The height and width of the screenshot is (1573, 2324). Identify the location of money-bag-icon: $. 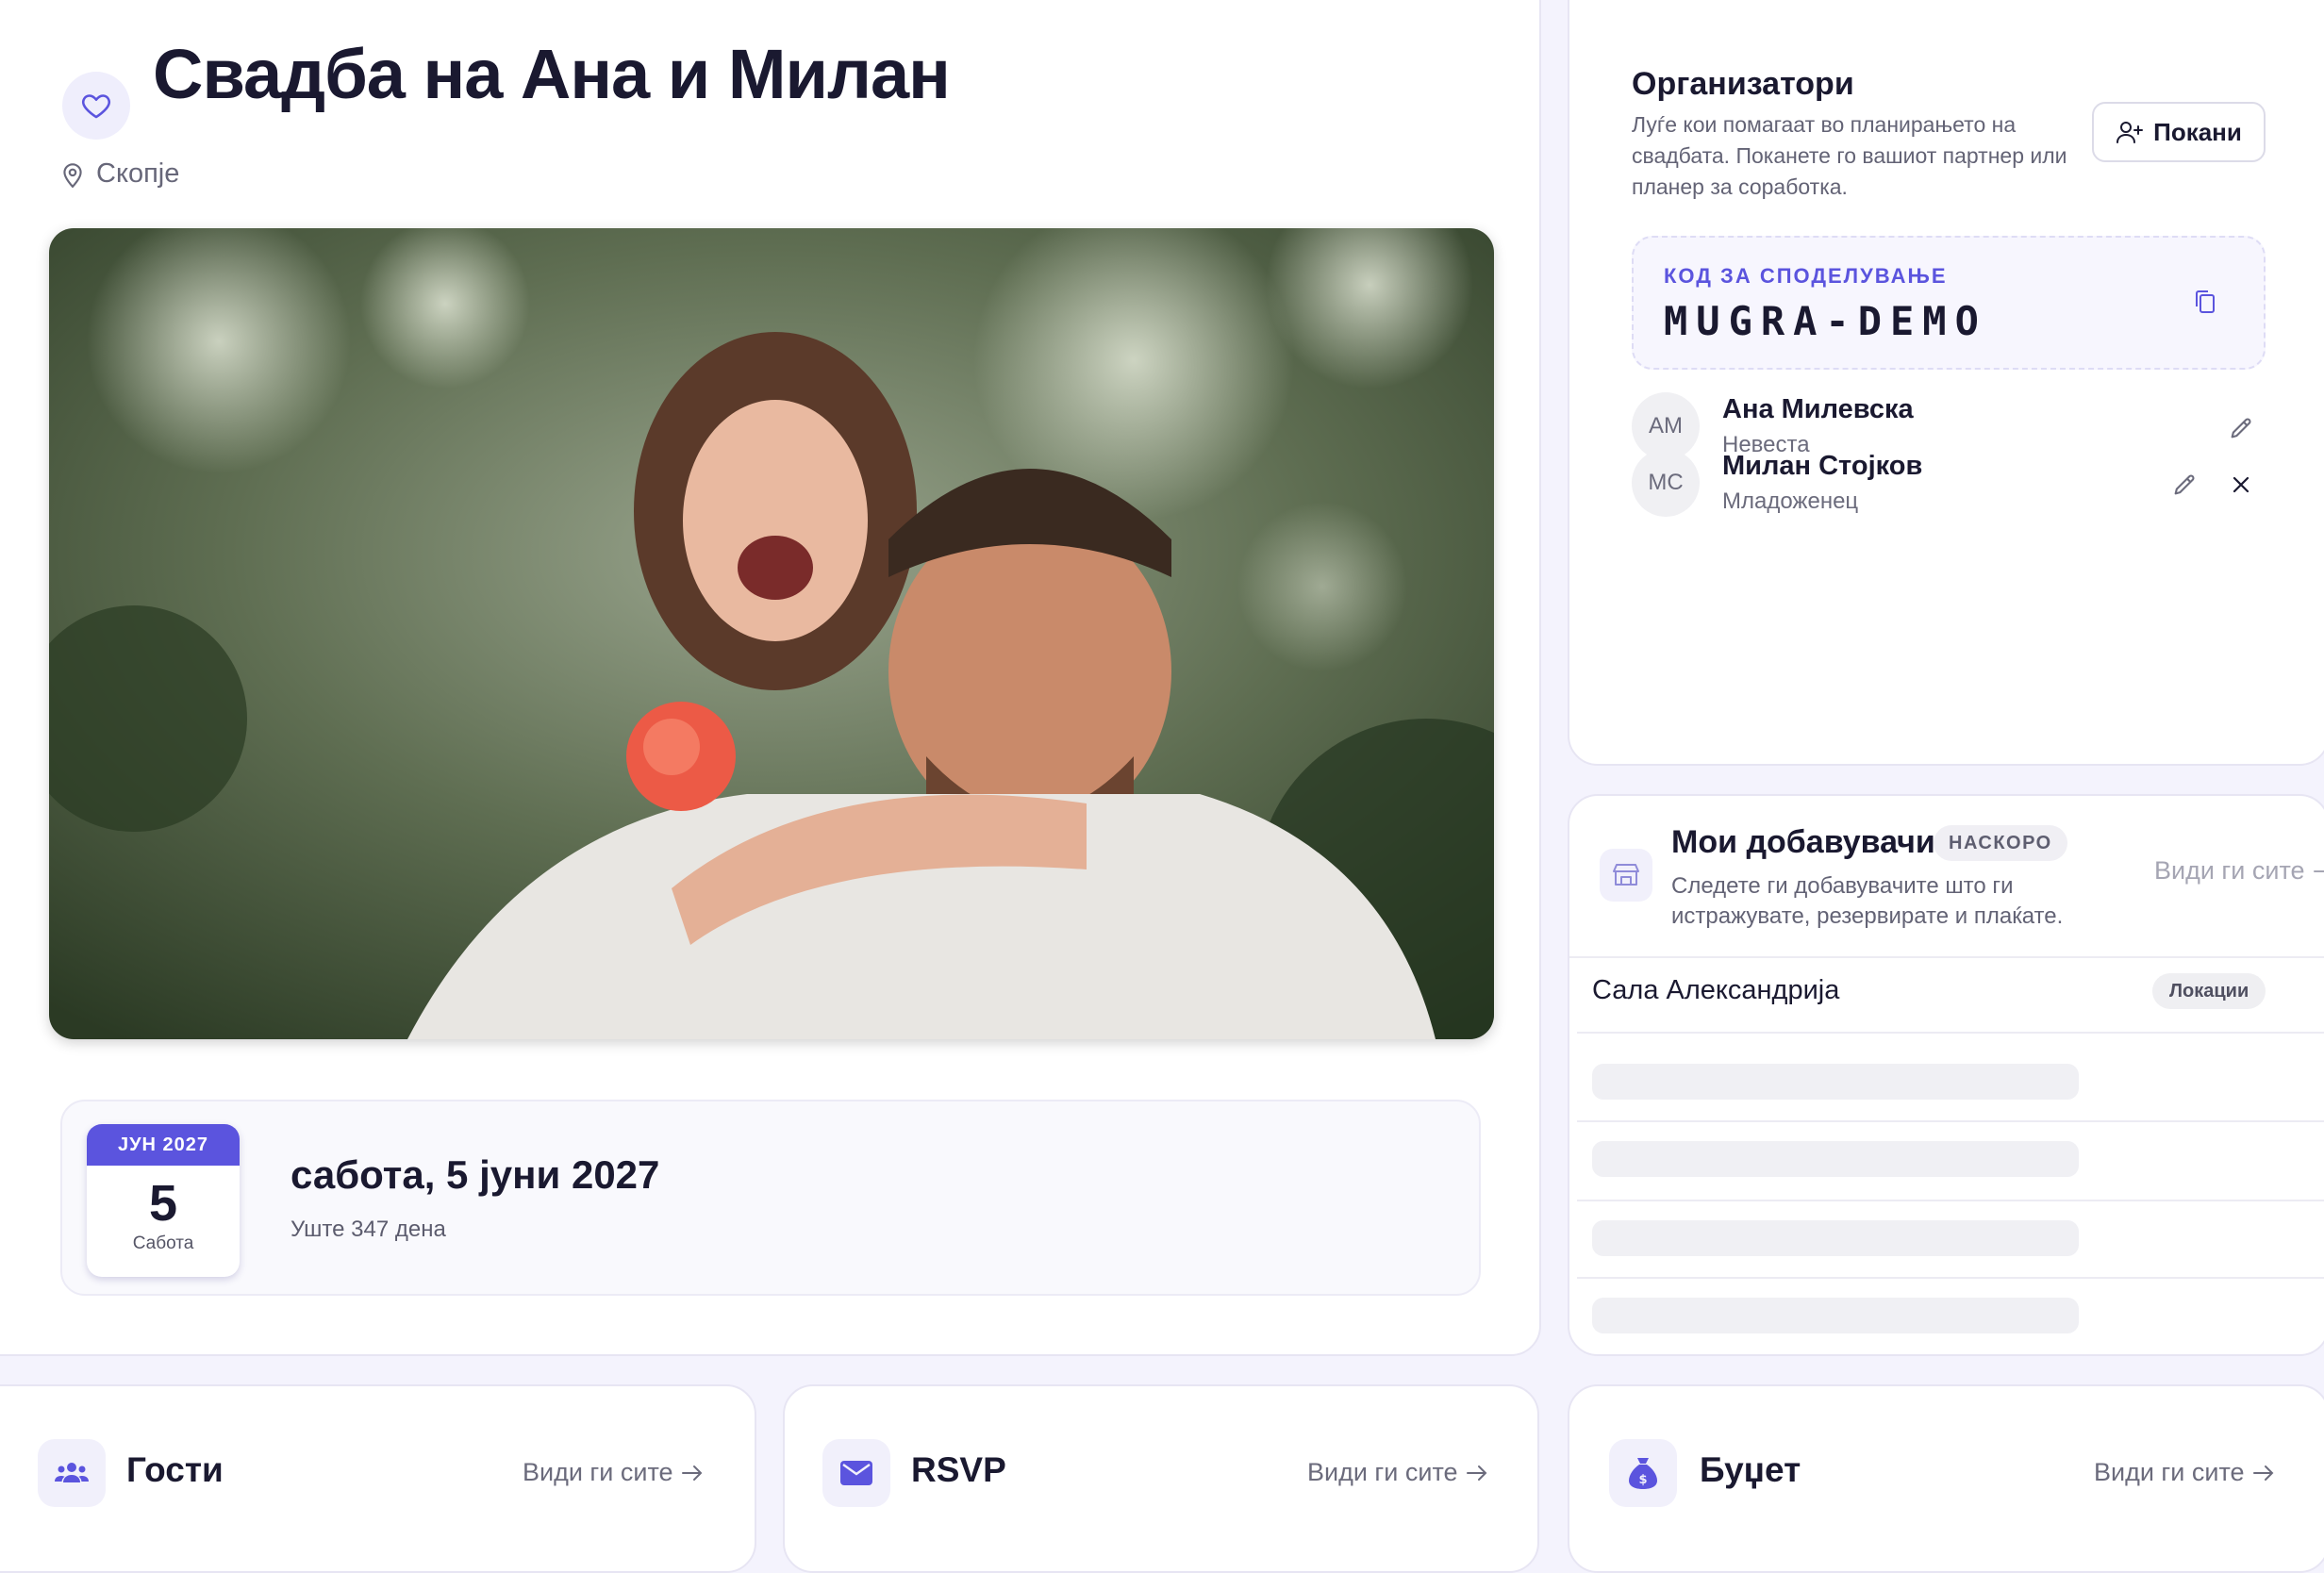
(1643, 1473).